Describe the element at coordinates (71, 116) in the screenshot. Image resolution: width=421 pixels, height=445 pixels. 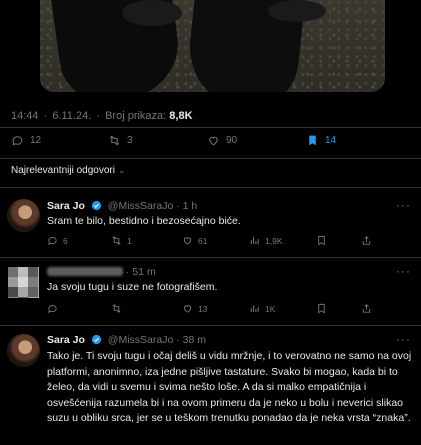
I see `post-date: 6.11.24.` at that location.